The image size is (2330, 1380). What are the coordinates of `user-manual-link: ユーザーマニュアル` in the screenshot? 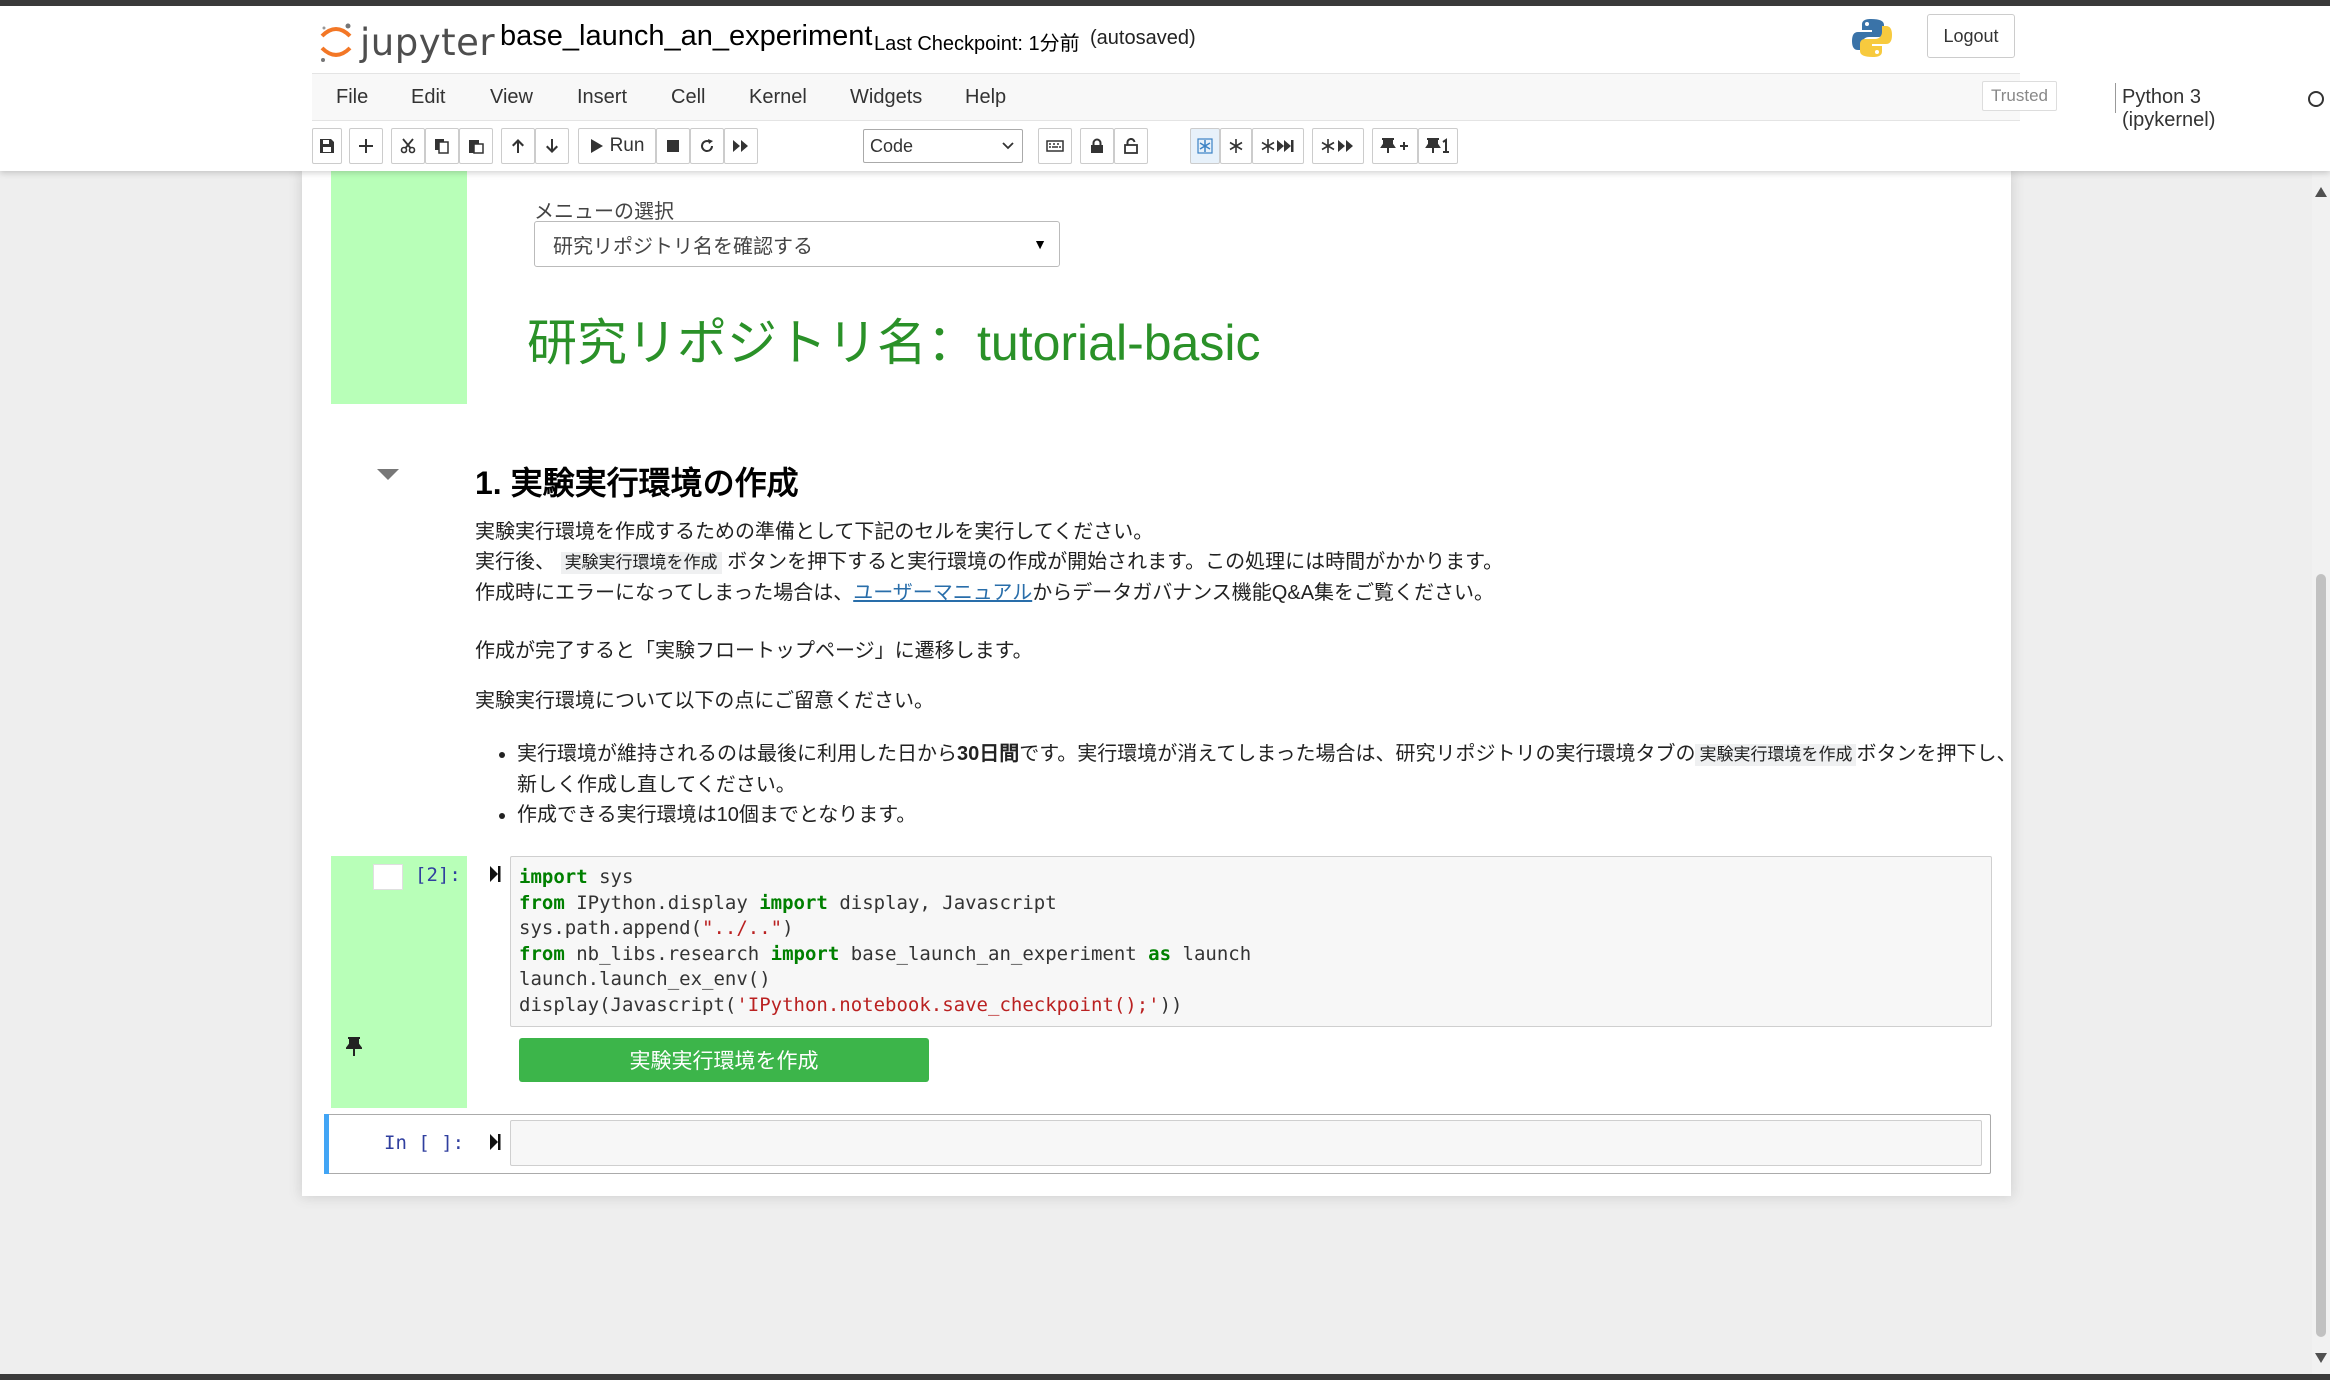 It's located at (942, 593).